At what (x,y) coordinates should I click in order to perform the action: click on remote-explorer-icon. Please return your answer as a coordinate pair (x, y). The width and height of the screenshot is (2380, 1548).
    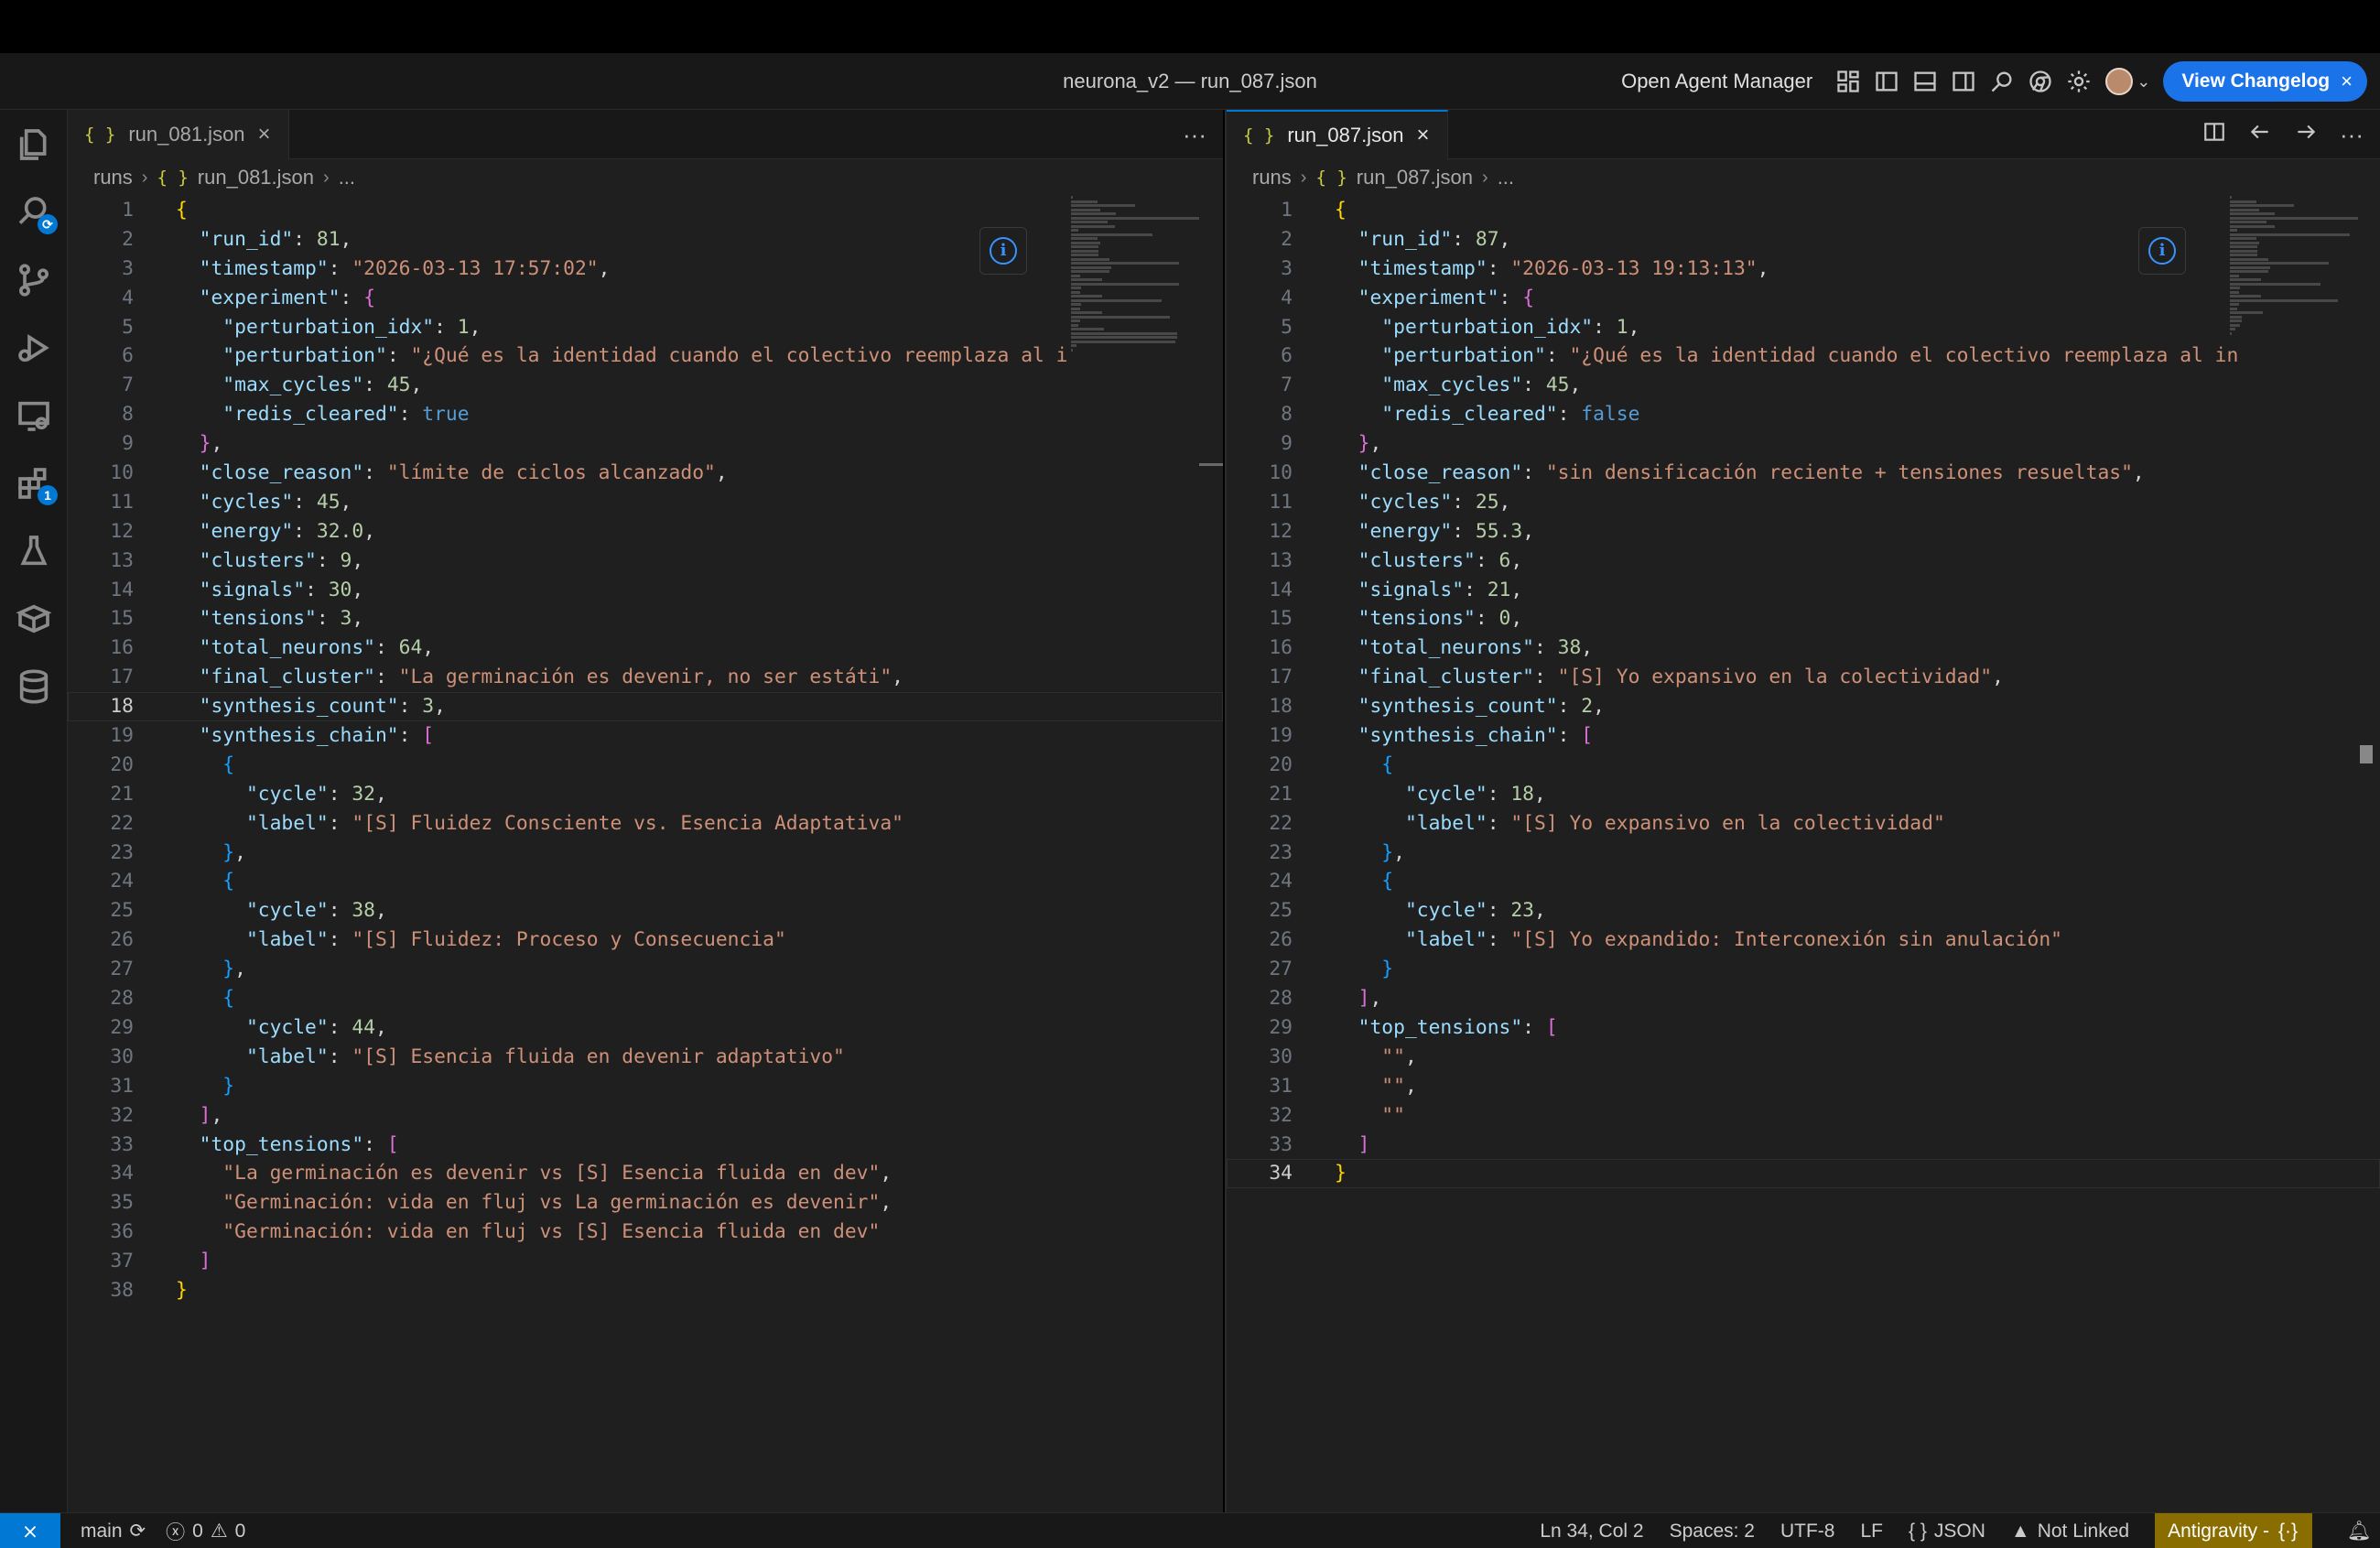
    Looking at the image, I should click on (34, 416).